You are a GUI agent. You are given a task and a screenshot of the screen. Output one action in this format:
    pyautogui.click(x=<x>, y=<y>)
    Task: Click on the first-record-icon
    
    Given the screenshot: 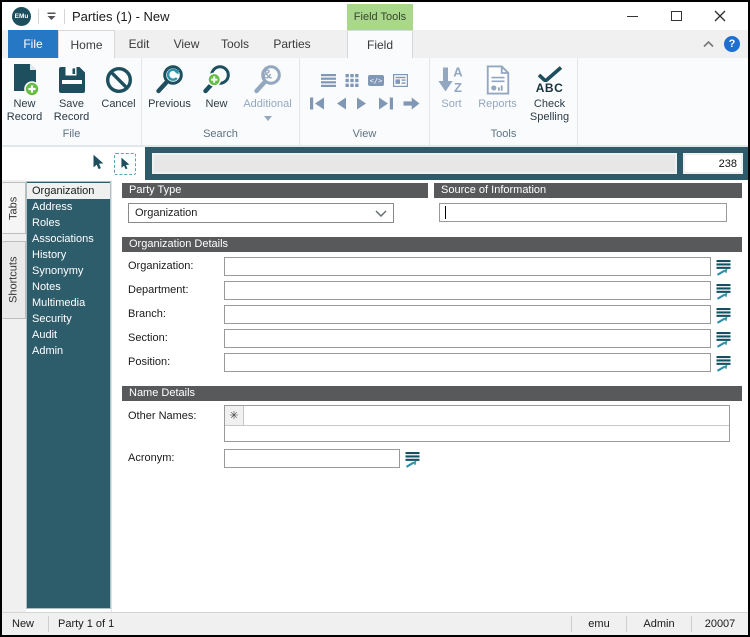 What is the action you would take?
    pyautogui.click(x=317, y=105)
    